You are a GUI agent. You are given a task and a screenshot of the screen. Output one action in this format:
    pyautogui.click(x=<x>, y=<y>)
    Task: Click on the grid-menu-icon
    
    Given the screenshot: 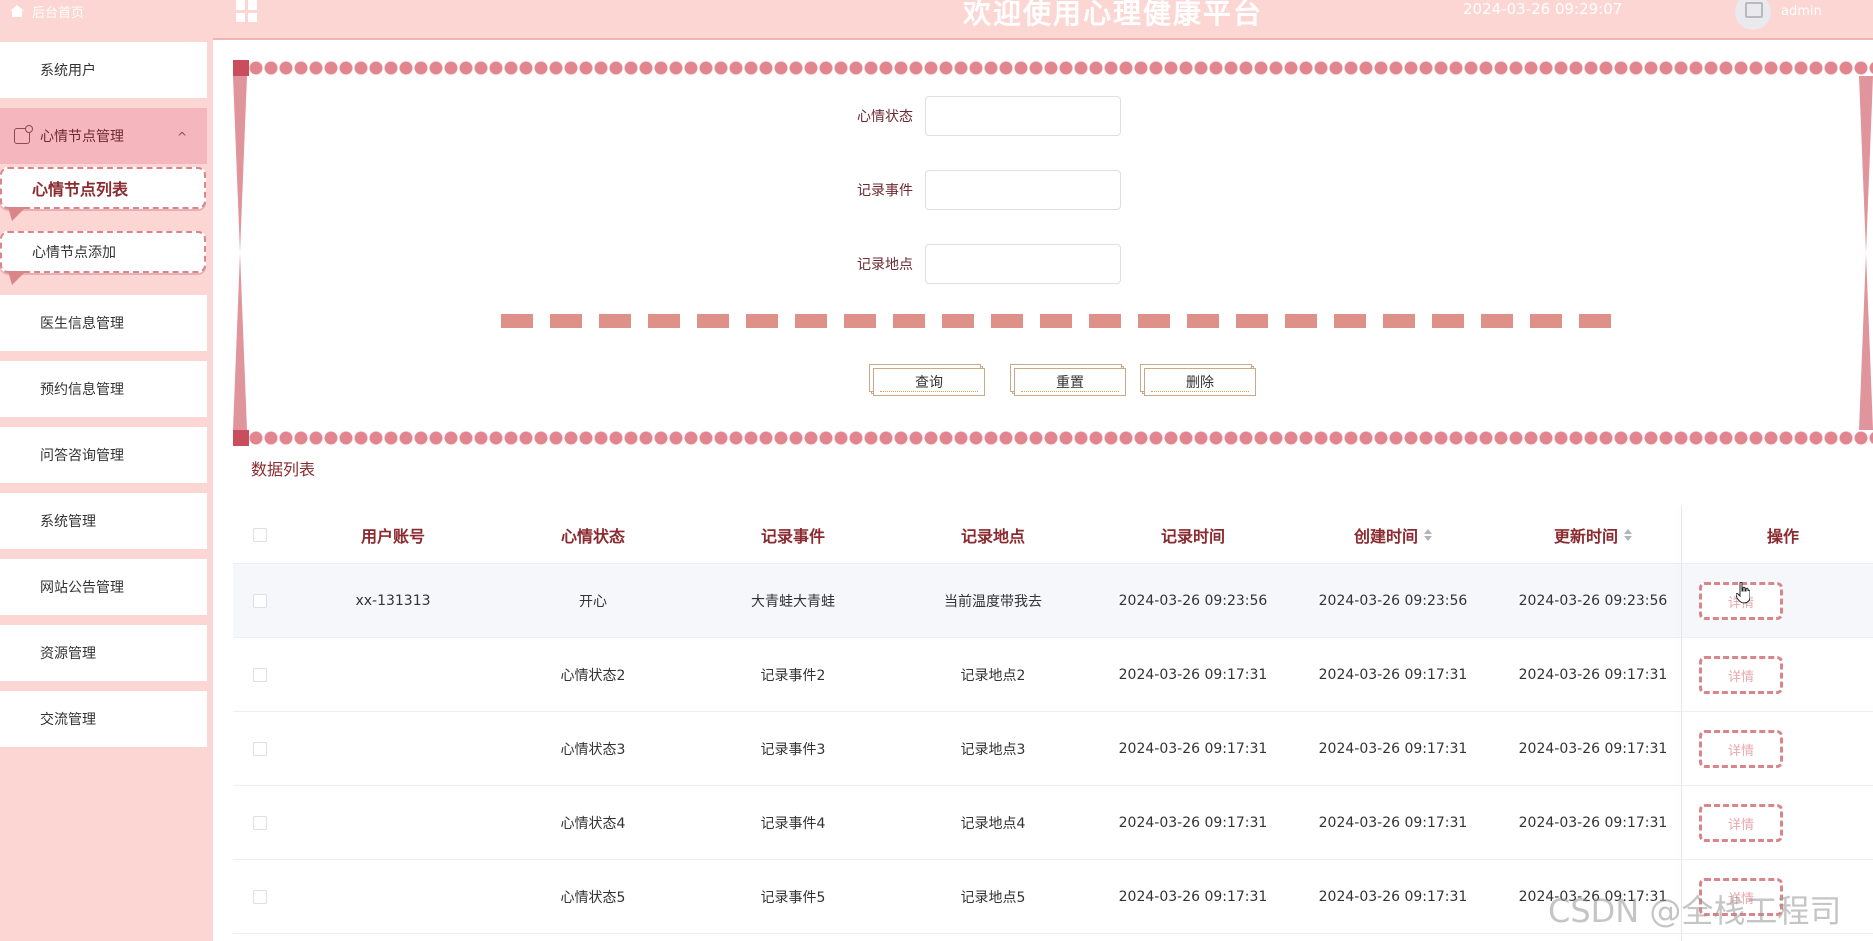 What is the action you would take?
    pyautogui.click(x=247, y=11)
    